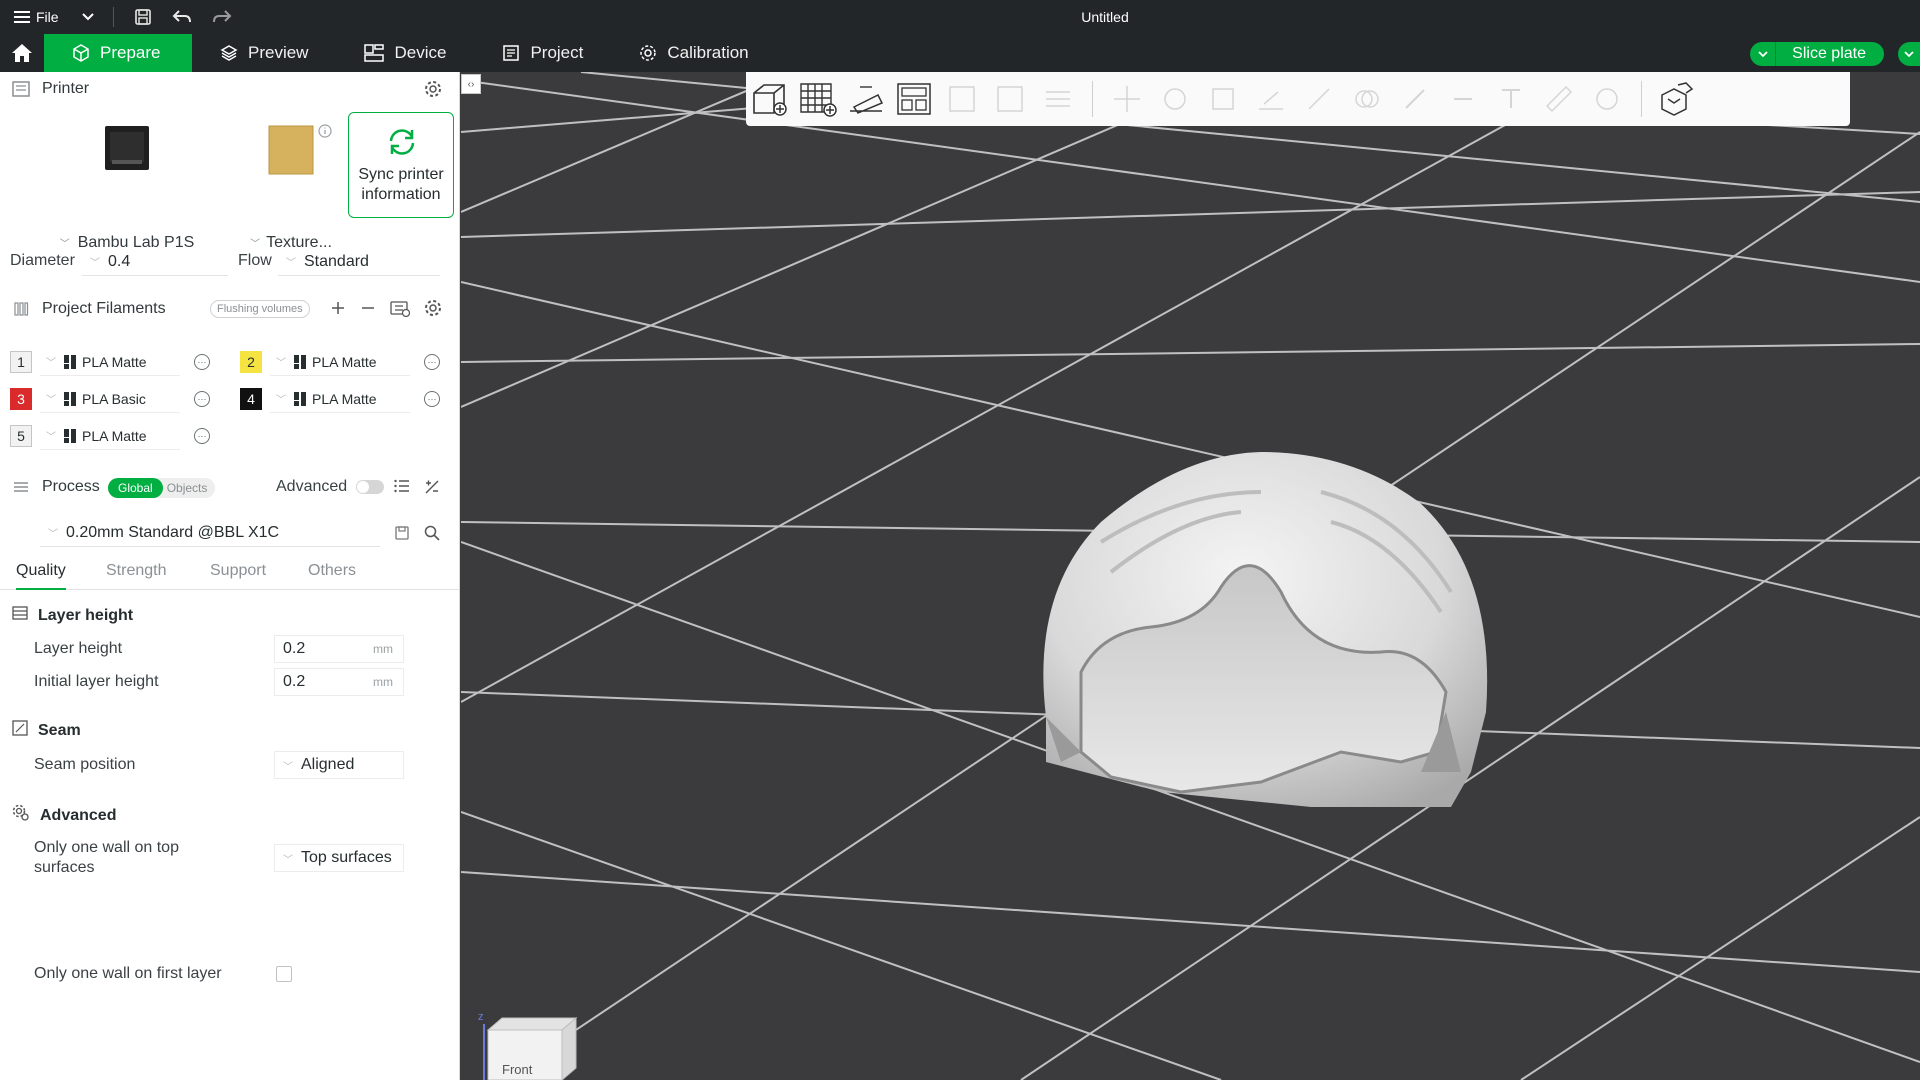 The height and width of the screenshot is (1080, 1920). What do you see at coordinates (1319, 99) in the screenshot?
I see `cut-icon` at bounding box center [1319, 99].